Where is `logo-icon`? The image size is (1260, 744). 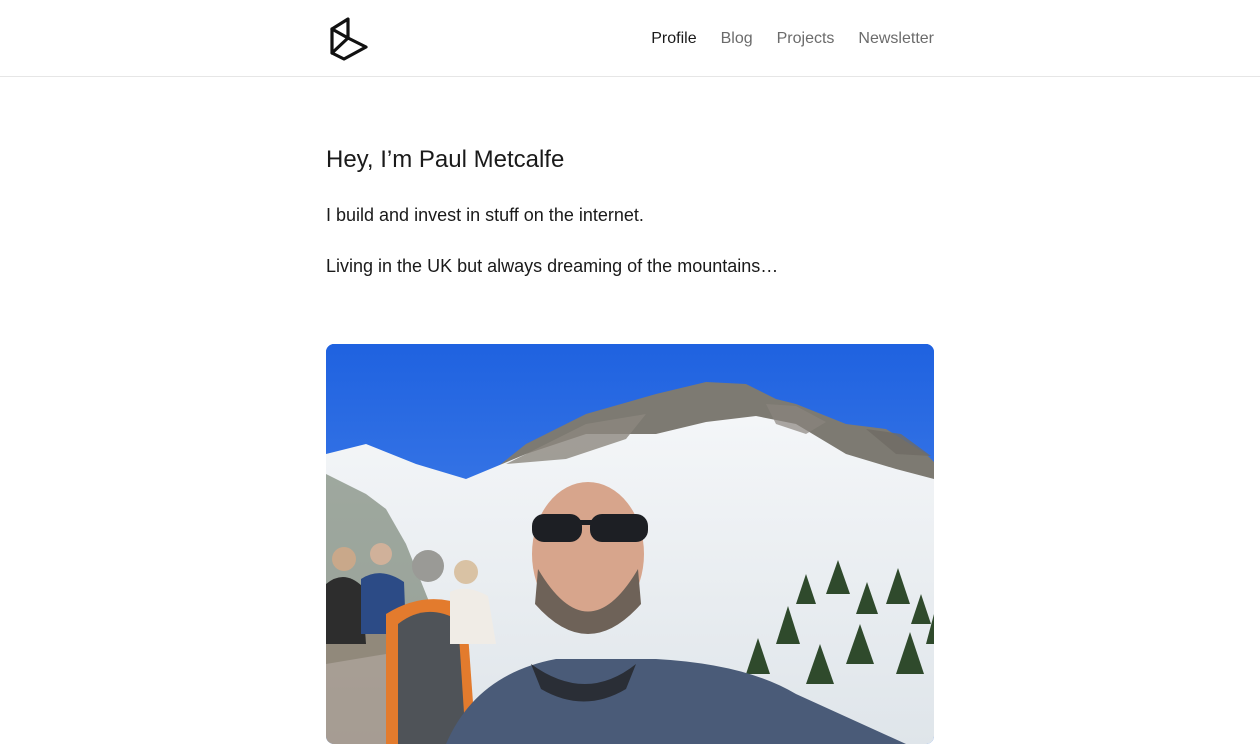
logo-icon is located at coordinates (349, 38).